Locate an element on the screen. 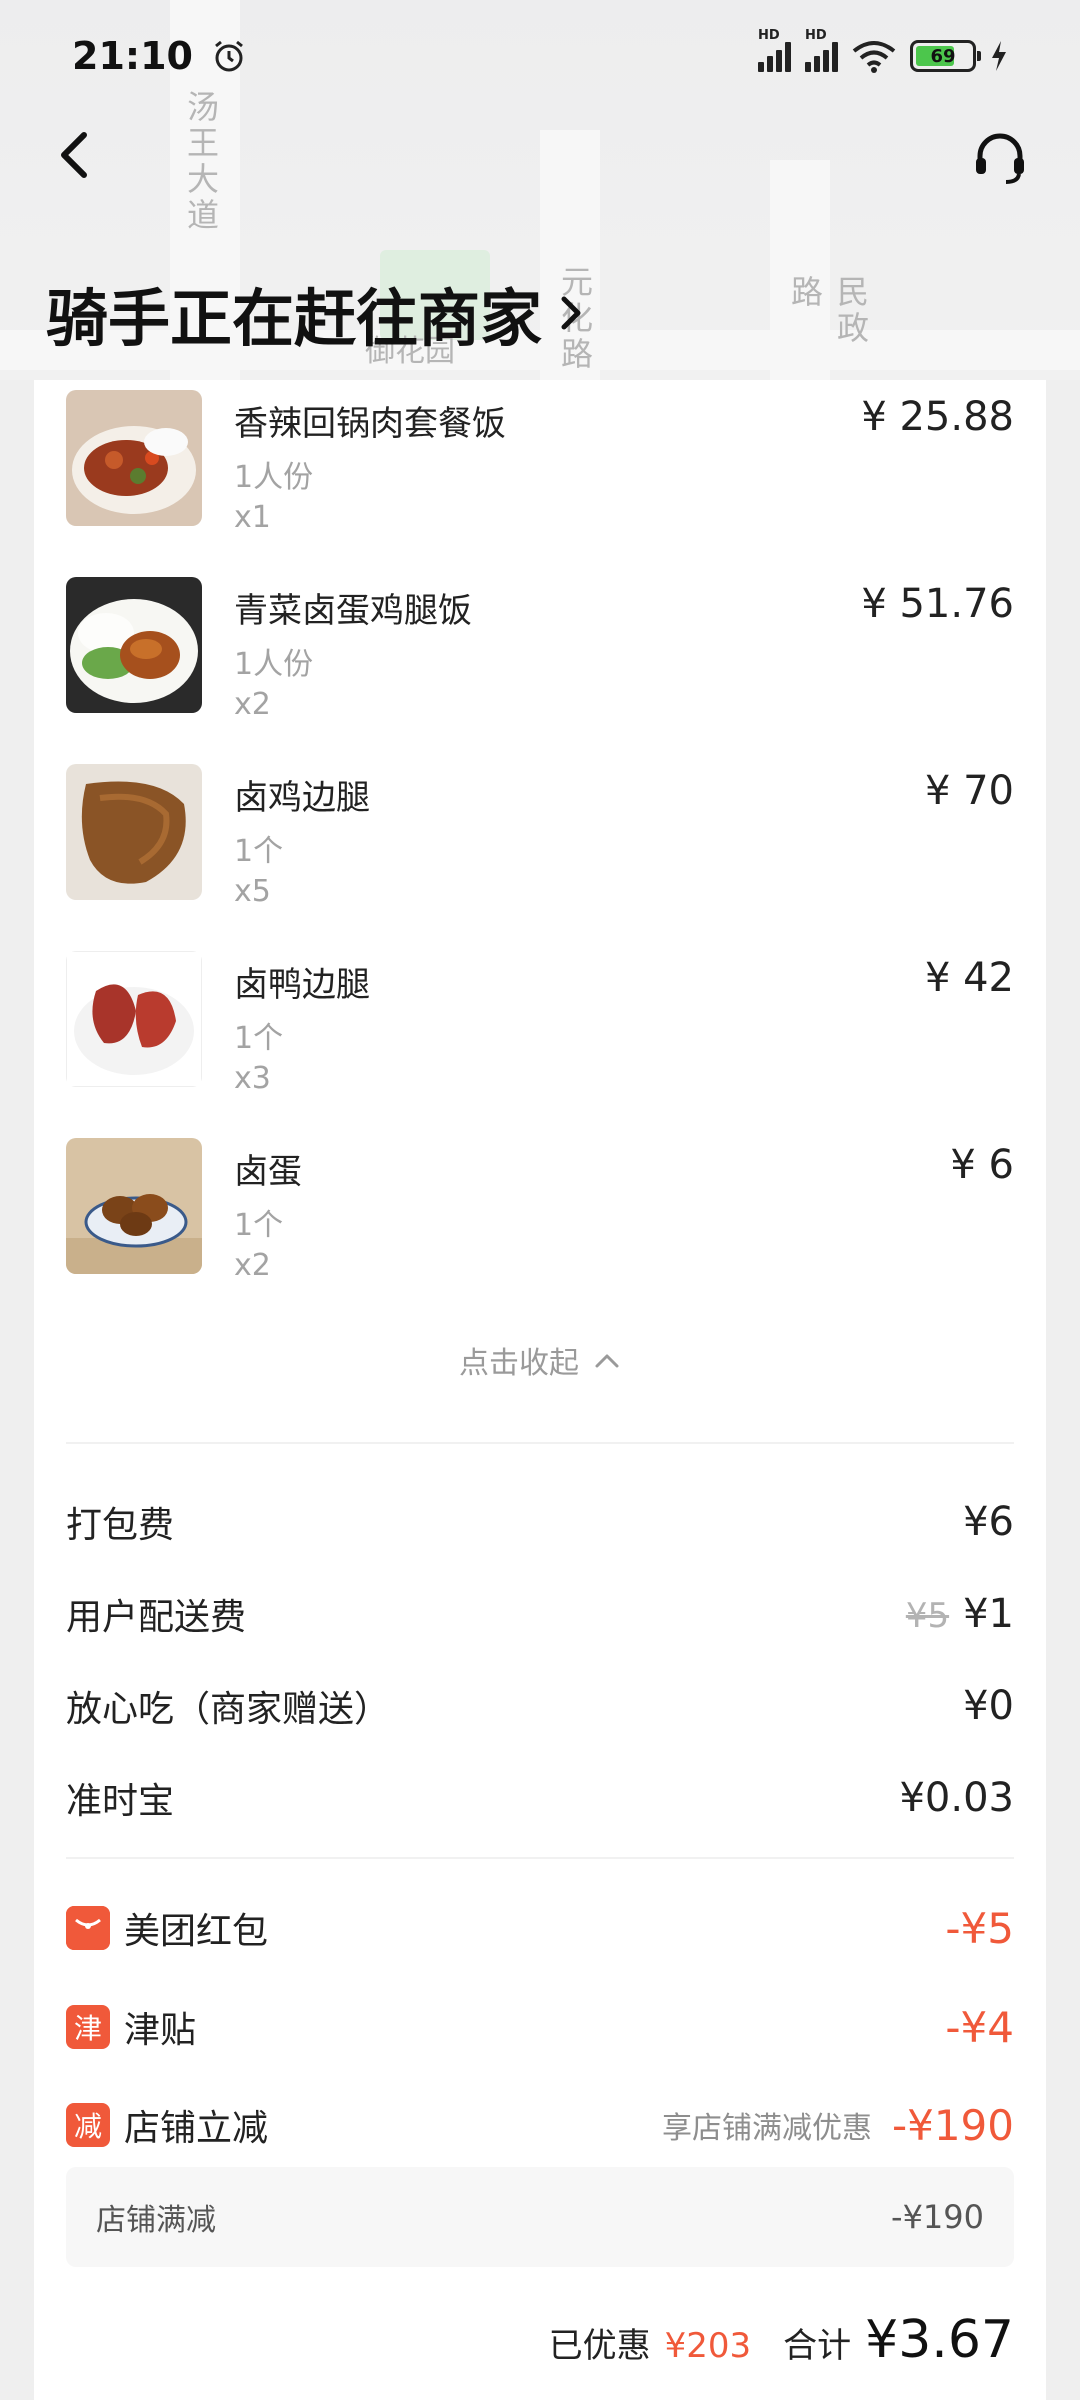 Image resolution: width=1080 pixels, height=2400 pixels. fee-label: 准时宝 is located at coordinates (120, 1801).